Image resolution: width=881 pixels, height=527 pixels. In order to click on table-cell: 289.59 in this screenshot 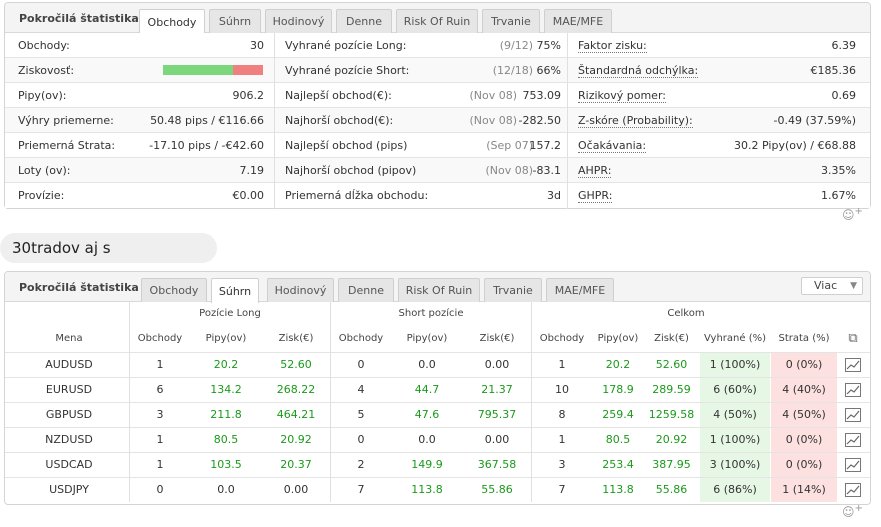, I will do `click(671, 389)`.